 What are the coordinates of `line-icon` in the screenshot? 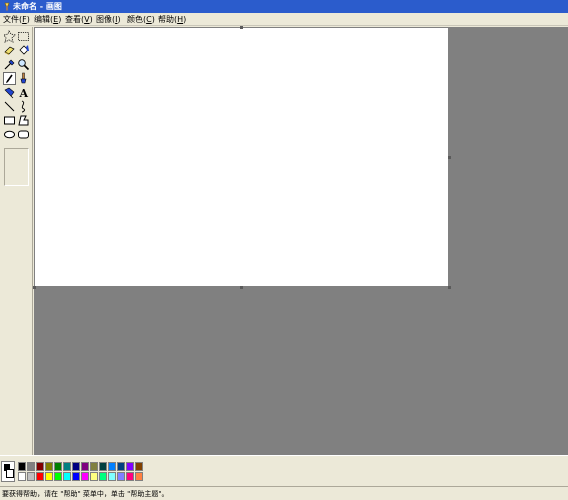 It's located at (9, 106).